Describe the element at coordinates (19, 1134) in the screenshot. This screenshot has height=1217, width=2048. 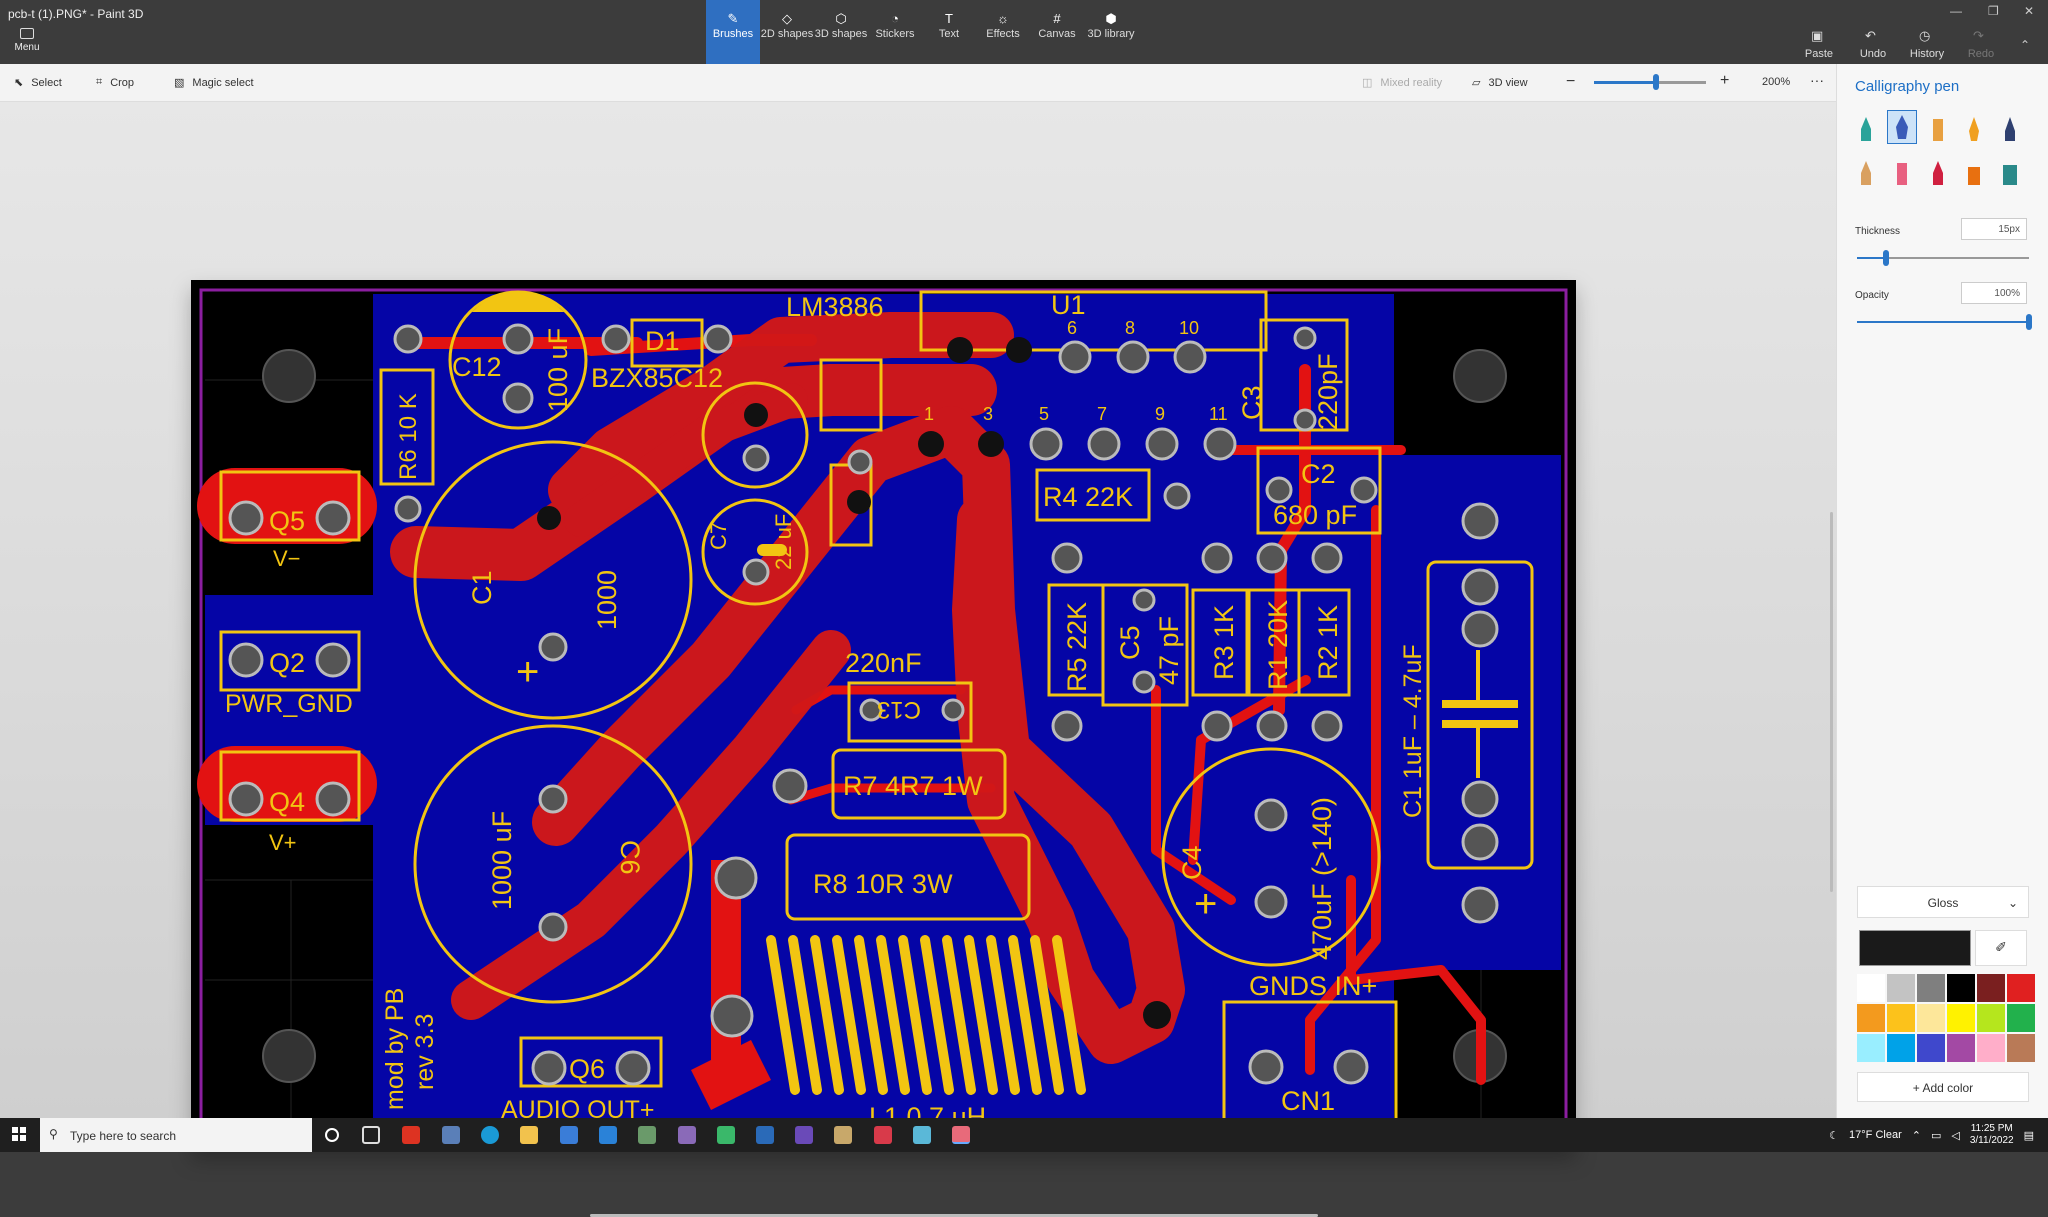
I see `start-button` at that location.